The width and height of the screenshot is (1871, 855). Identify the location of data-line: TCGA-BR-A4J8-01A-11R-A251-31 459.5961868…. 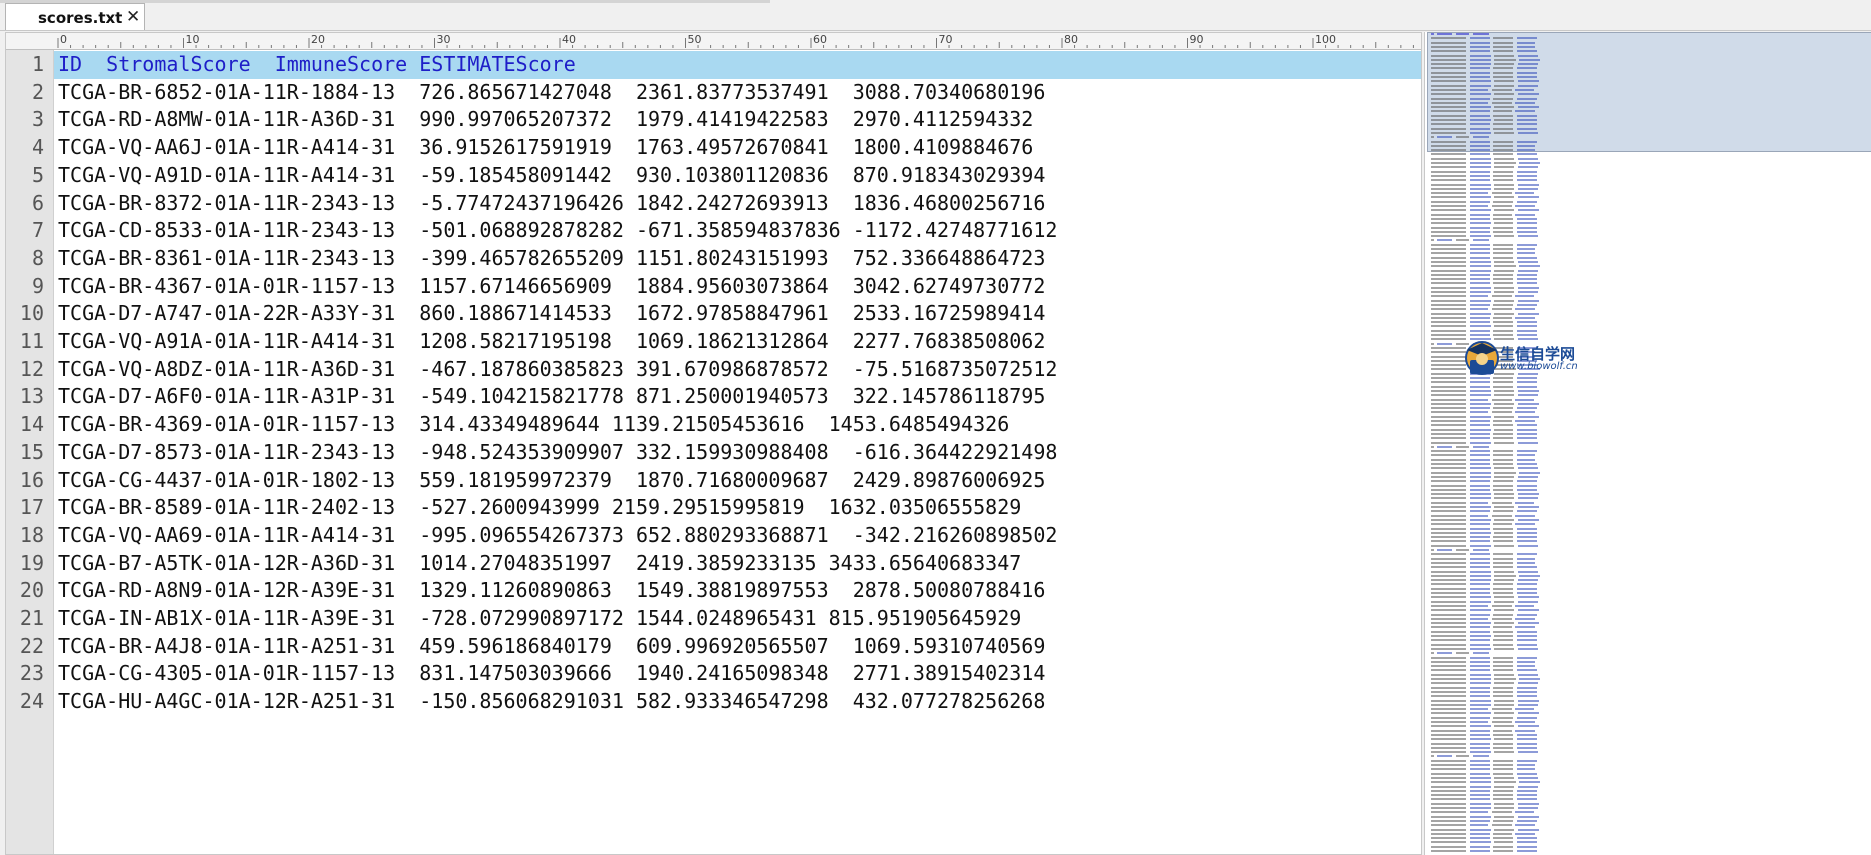
(551, 647).